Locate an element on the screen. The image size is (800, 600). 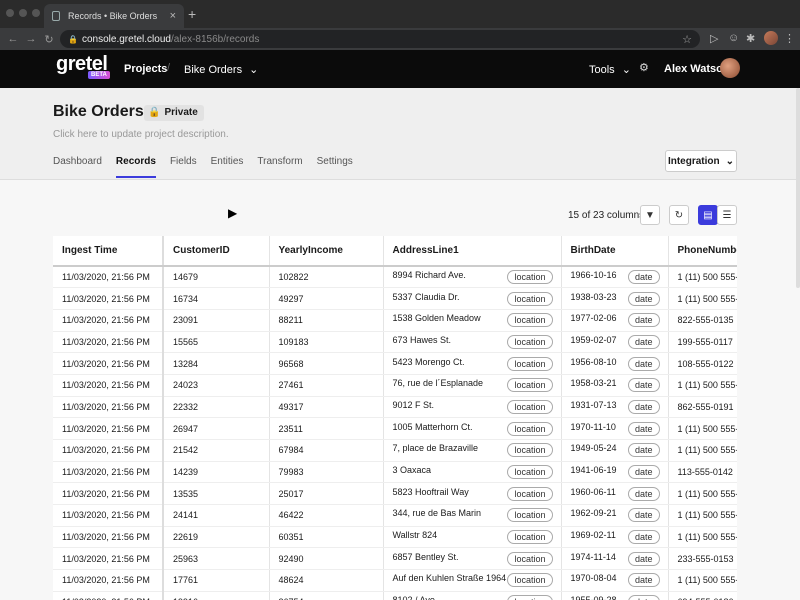
tab-transform: Transform is located at coordinates (279, 167).